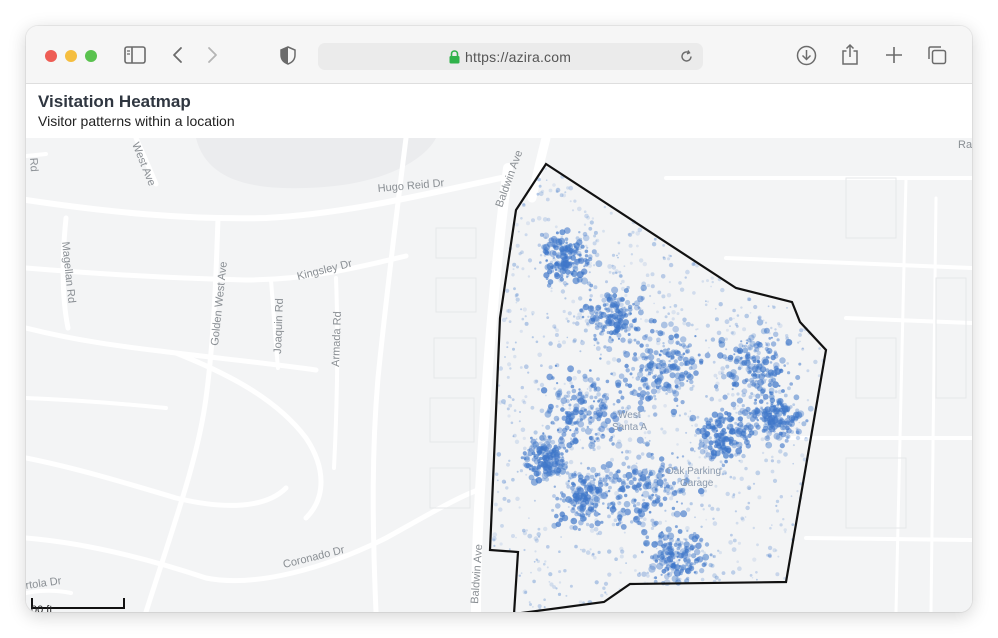 The height and width of the screenshot is (638, 998). Describe the element at coordinates (135, 55) in the screenshot. I see `sidebar-icon` at that location.